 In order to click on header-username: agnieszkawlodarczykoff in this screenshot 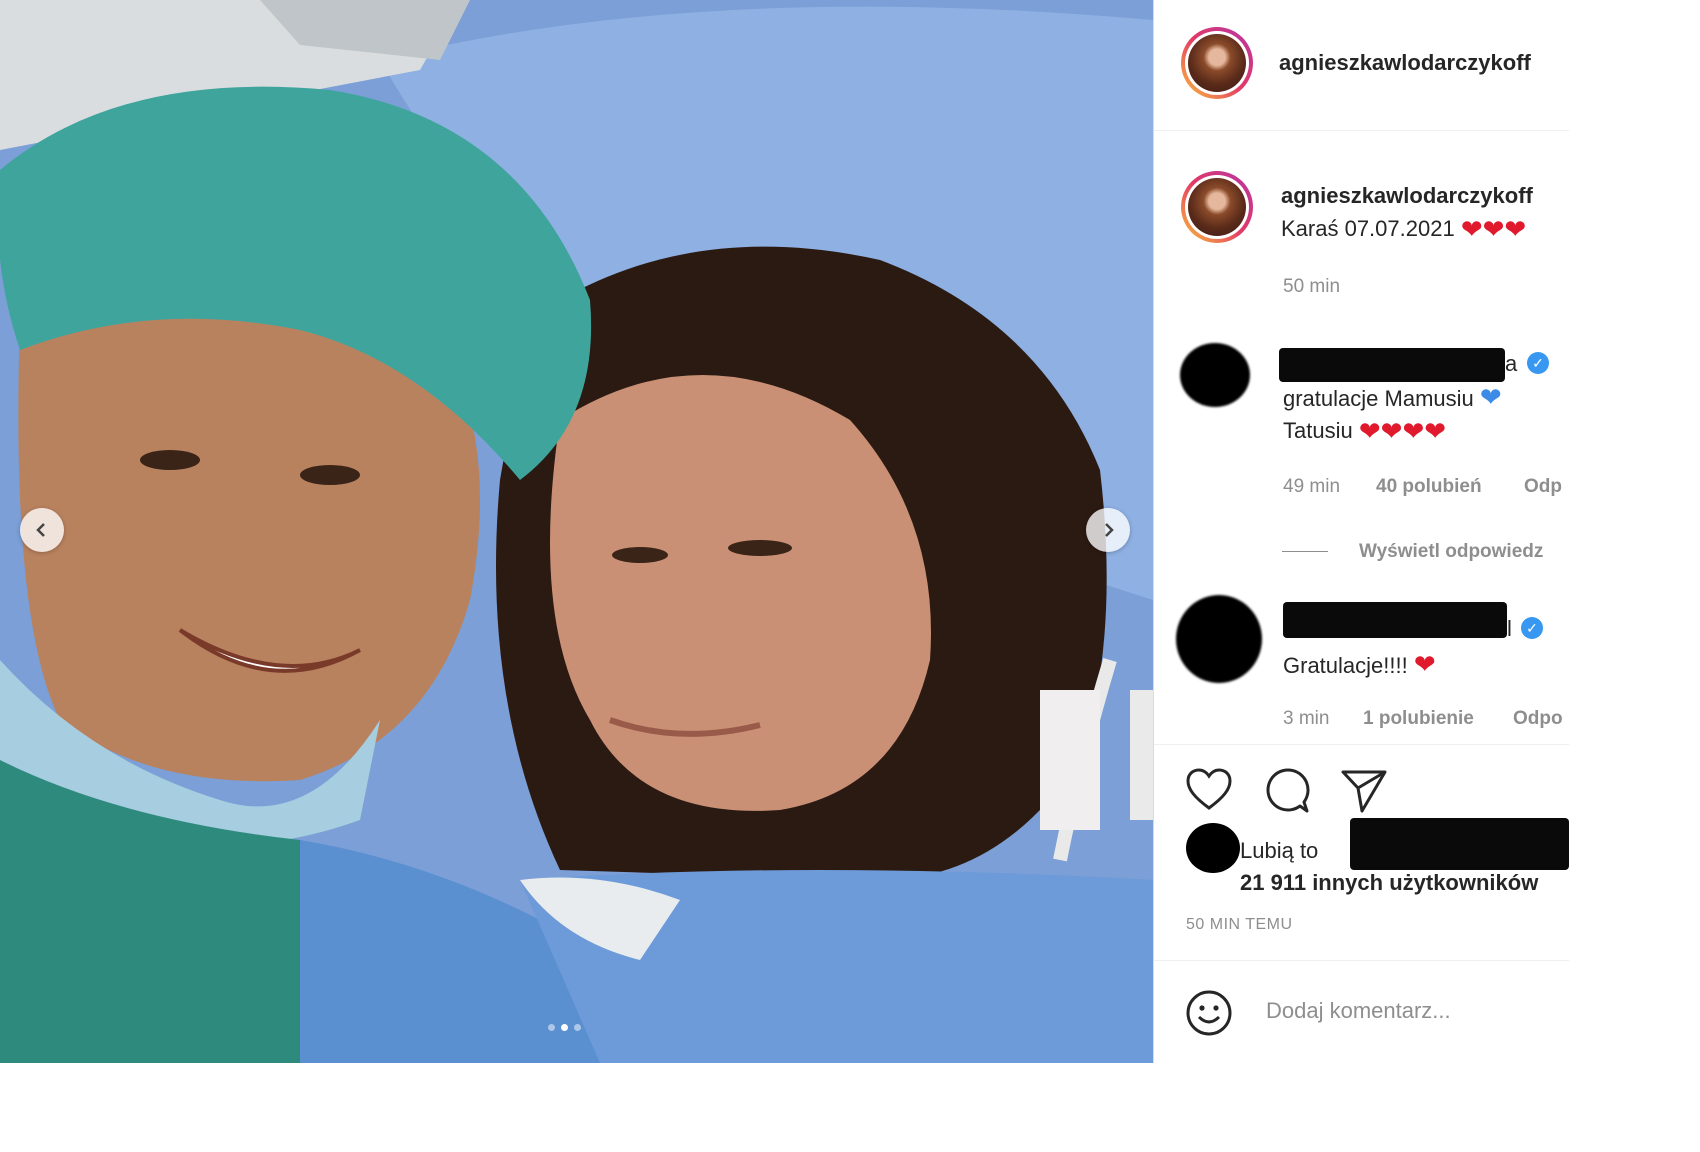, I will do `click(1405, 63)`.